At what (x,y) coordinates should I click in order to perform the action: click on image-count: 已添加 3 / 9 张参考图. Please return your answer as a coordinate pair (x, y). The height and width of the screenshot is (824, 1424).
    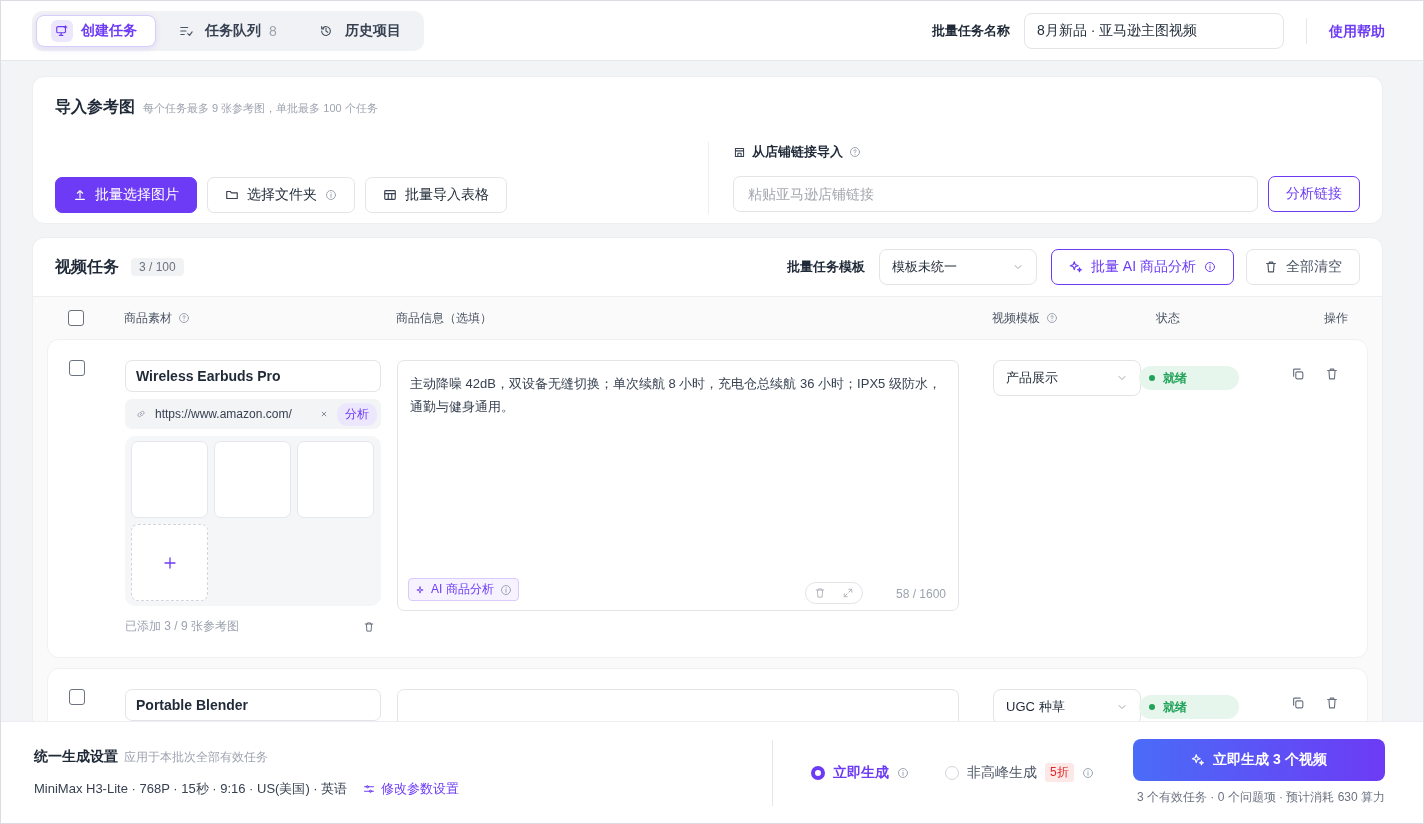
    Looking at the image, I should click on (182, 626).